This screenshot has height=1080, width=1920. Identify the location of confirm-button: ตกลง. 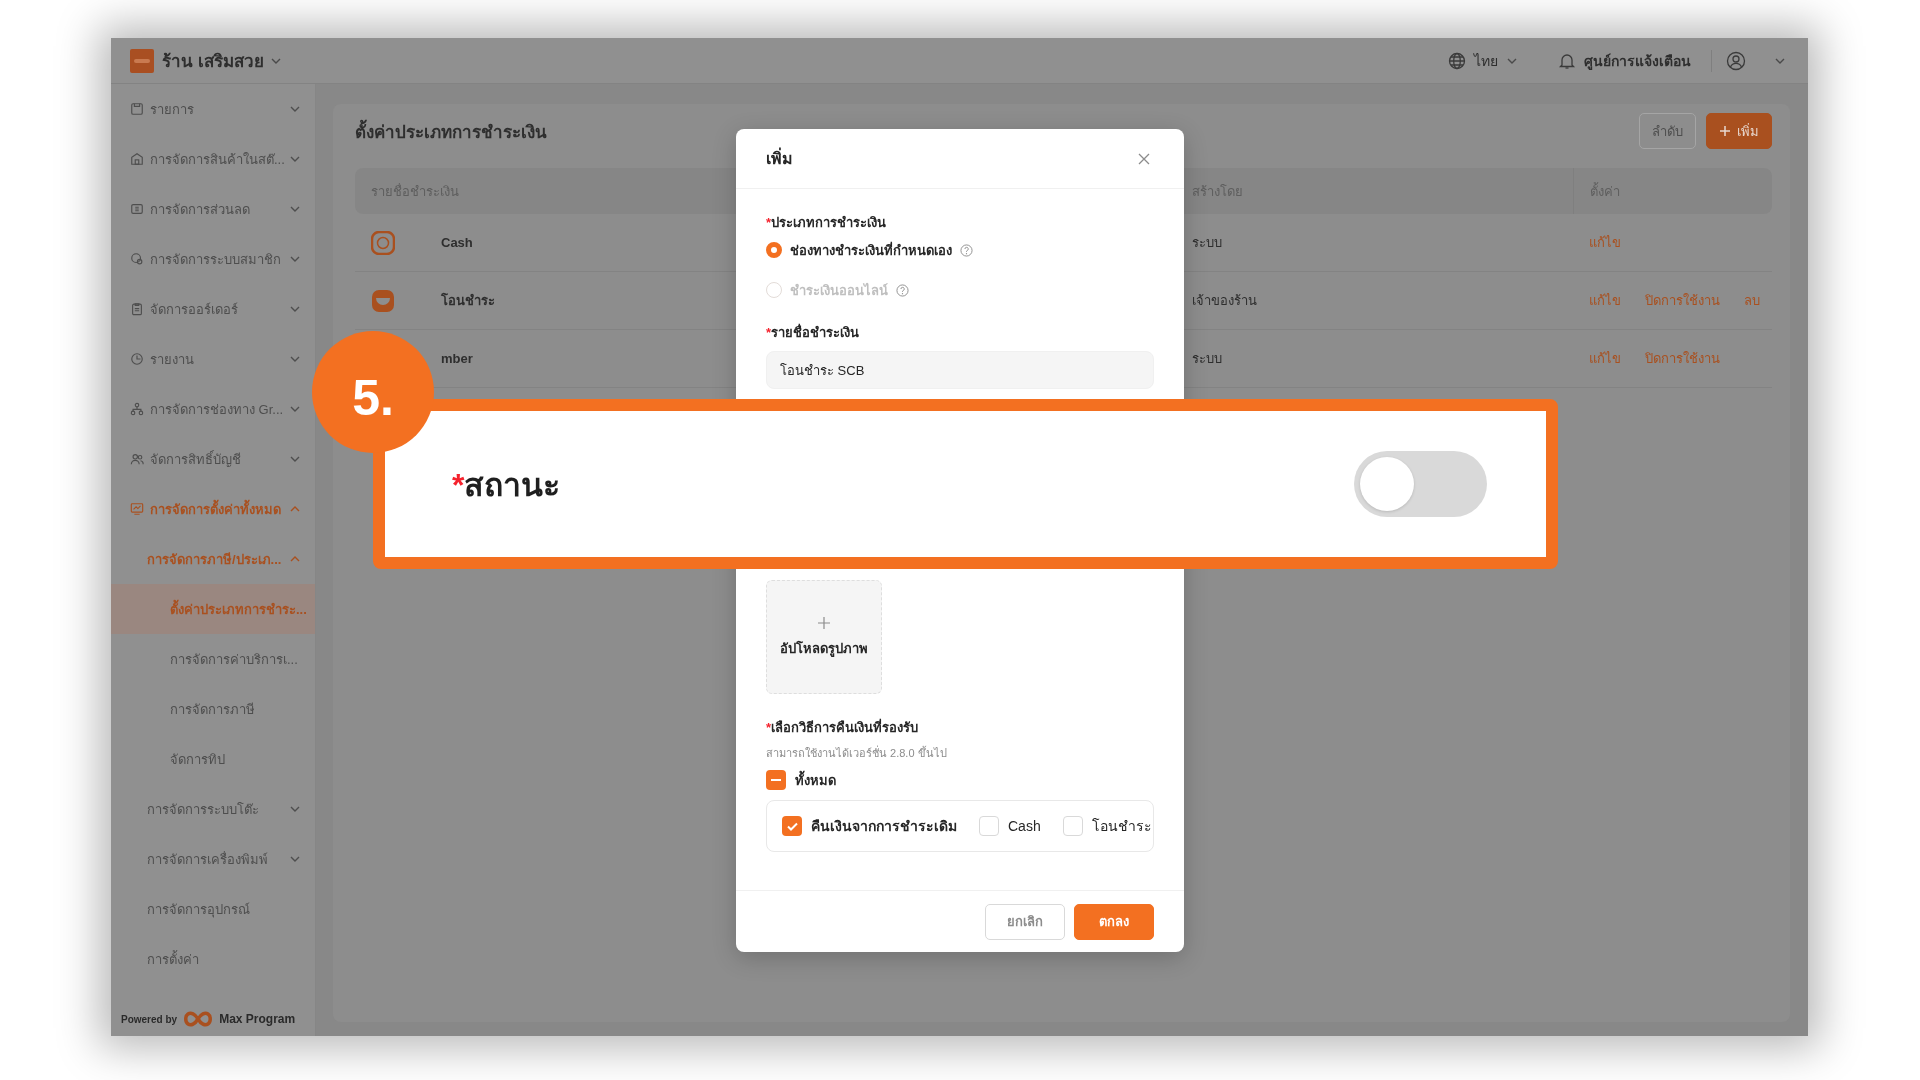
(1114, 921).